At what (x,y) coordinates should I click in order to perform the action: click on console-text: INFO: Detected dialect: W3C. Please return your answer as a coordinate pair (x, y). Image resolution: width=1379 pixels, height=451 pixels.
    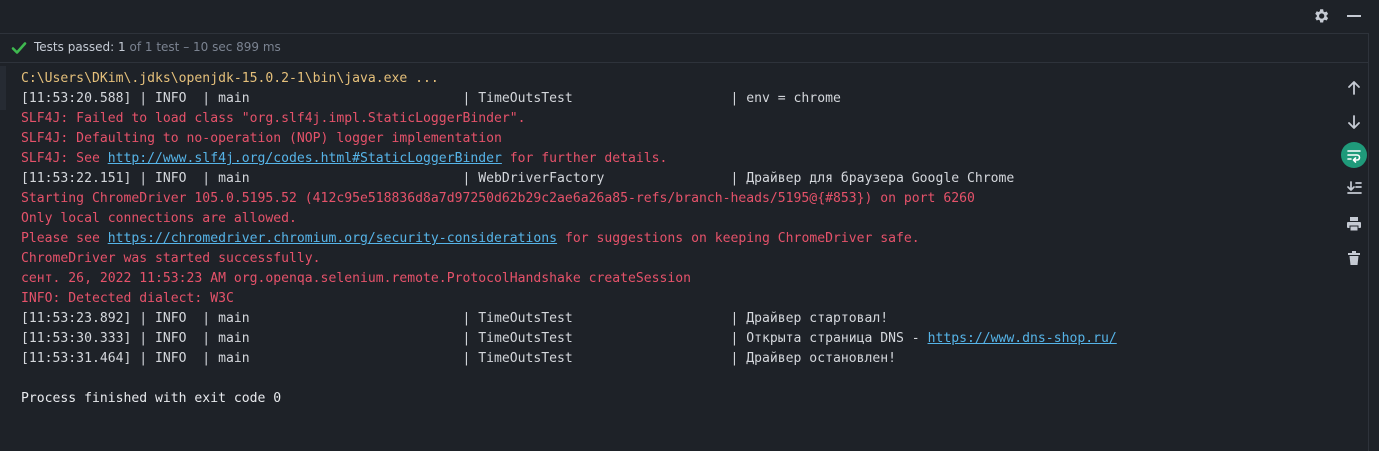
    Looking at the image, I should click on (127, 298).